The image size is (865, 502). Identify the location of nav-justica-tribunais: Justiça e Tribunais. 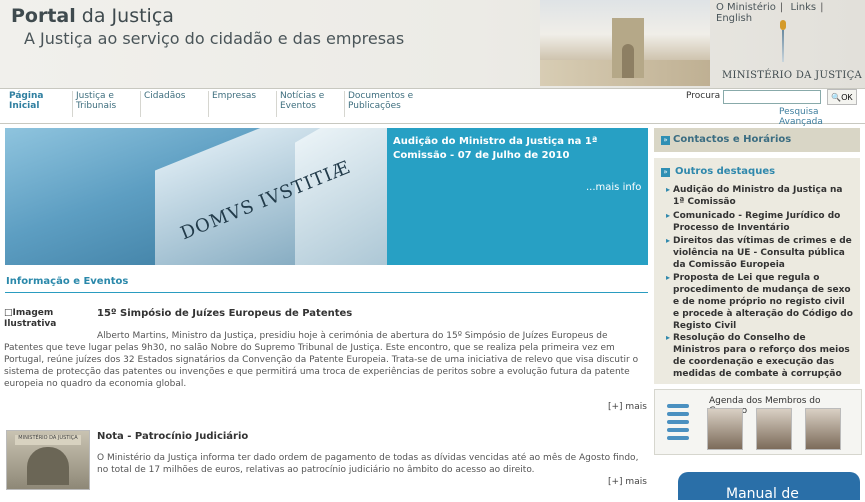
(99, 104).